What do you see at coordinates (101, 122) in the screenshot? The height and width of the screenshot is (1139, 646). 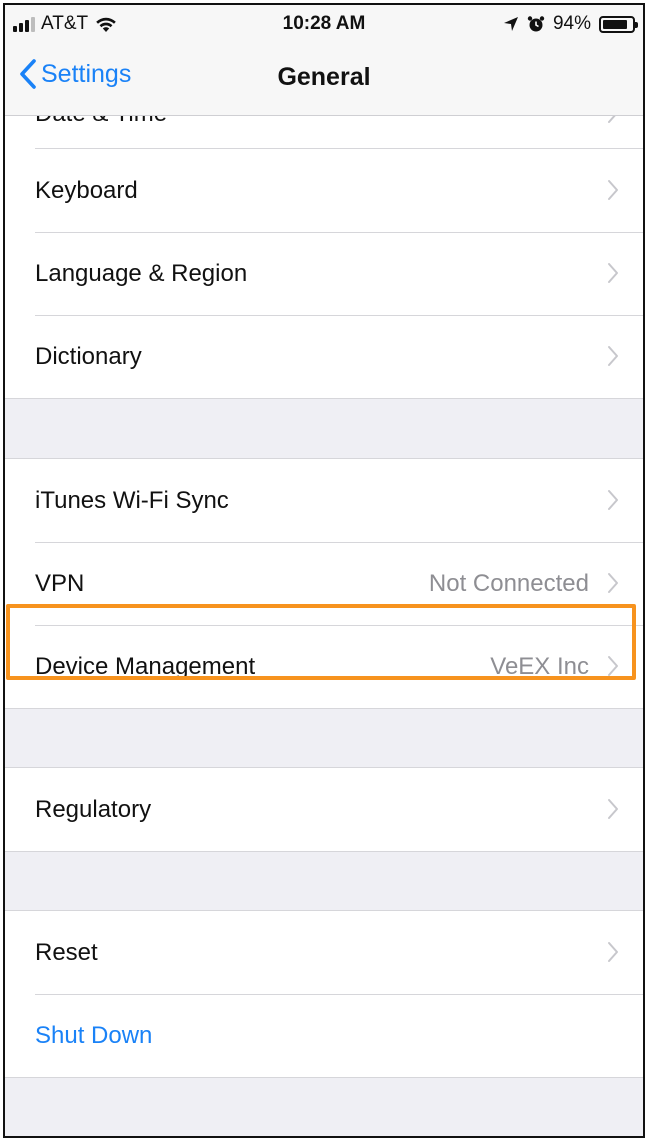 I see `list-item-label: Date & Time` at bounding box center [101, 122].